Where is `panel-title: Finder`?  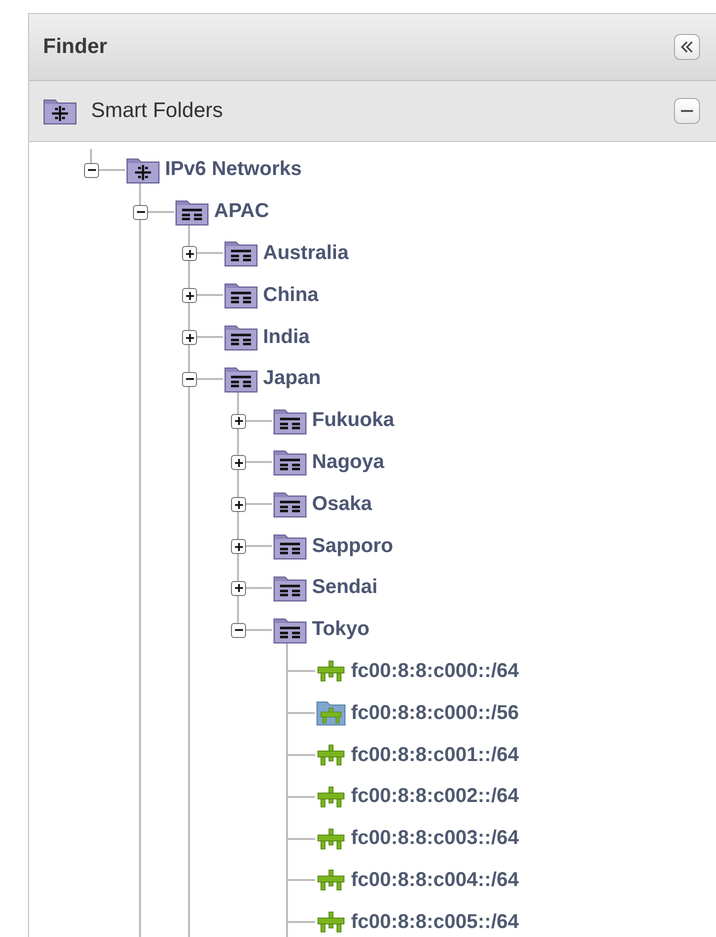 panel-title: Finder is located at coordinates (75, 47).